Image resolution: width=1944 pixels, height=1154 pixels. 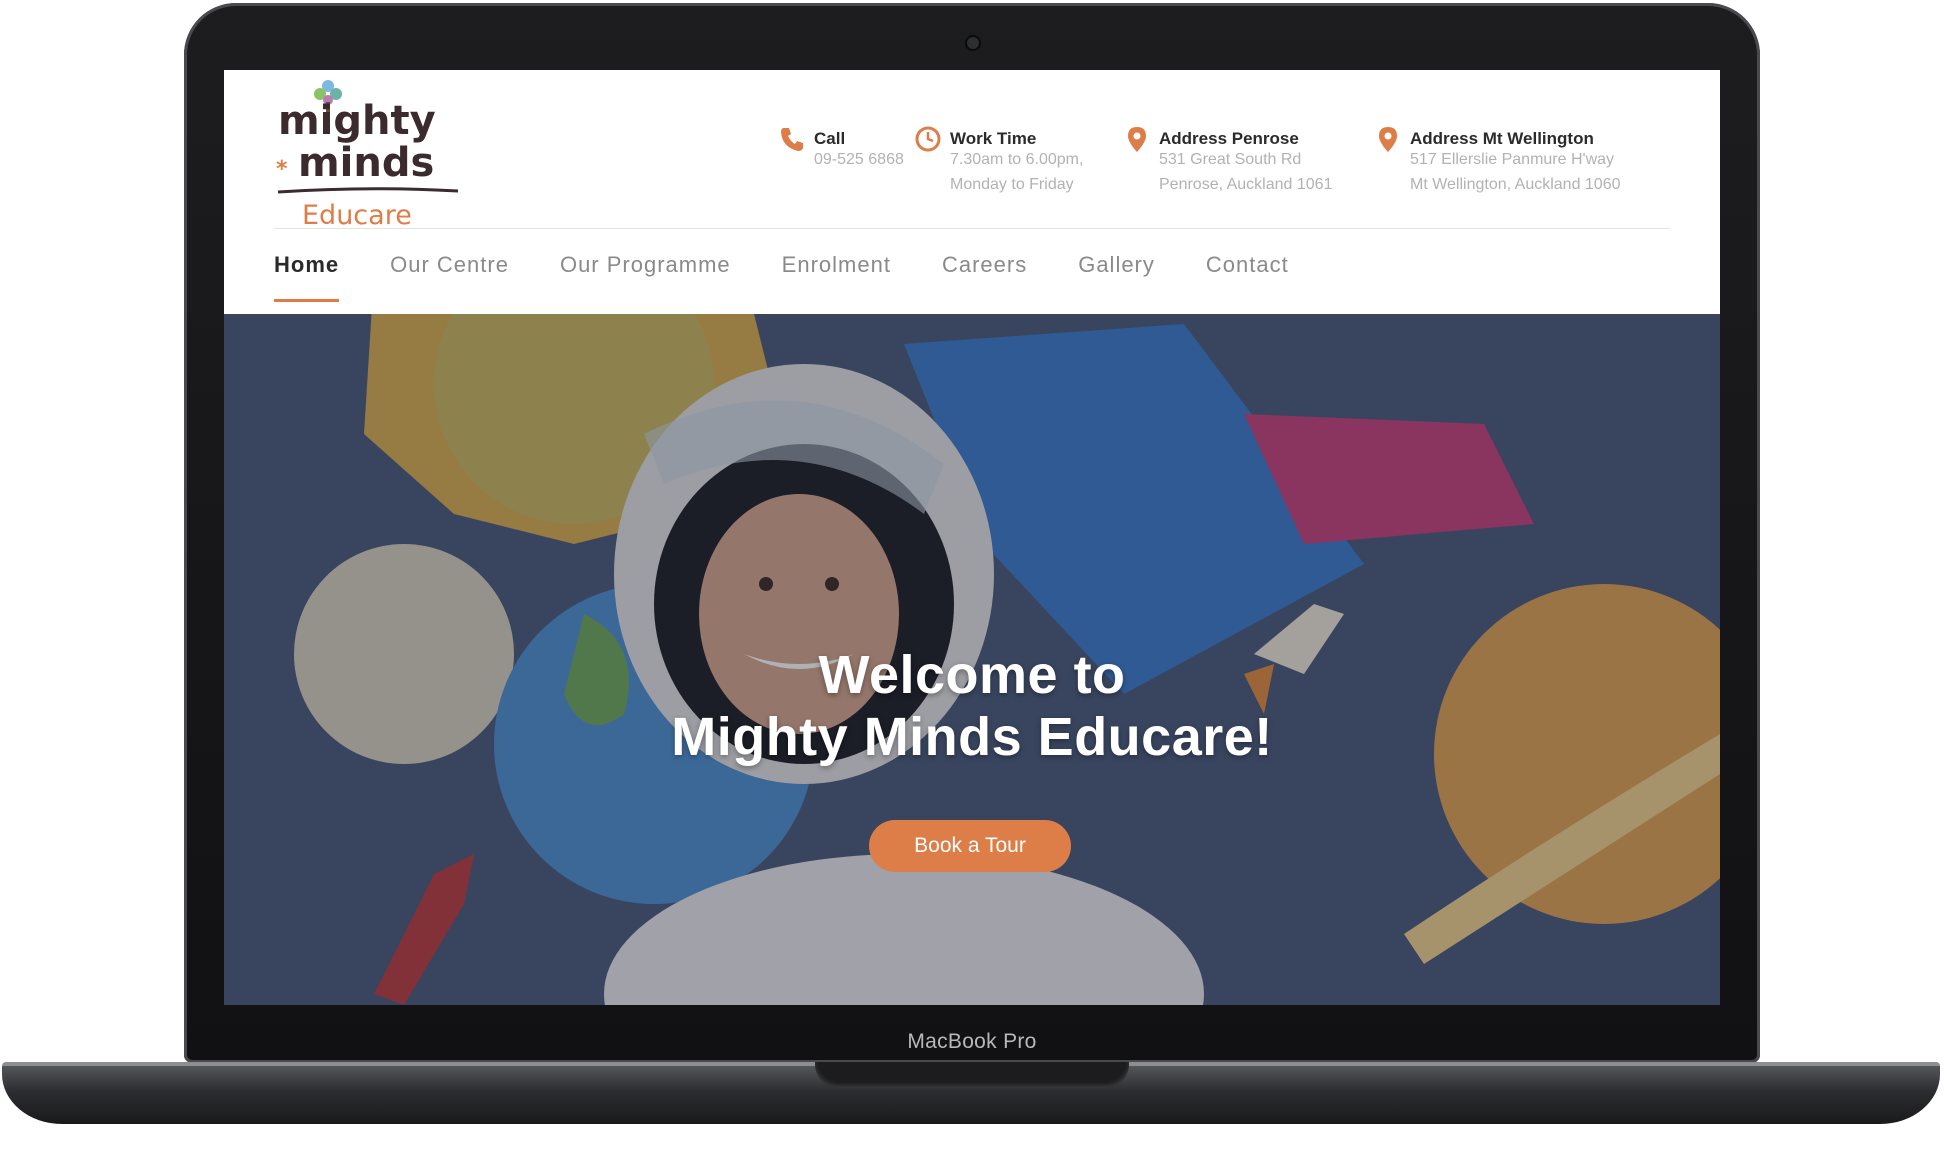 What do you see at coordinates (972, 228) in the screenshot?
I see `header-divider` at bounding box center [972, 228].